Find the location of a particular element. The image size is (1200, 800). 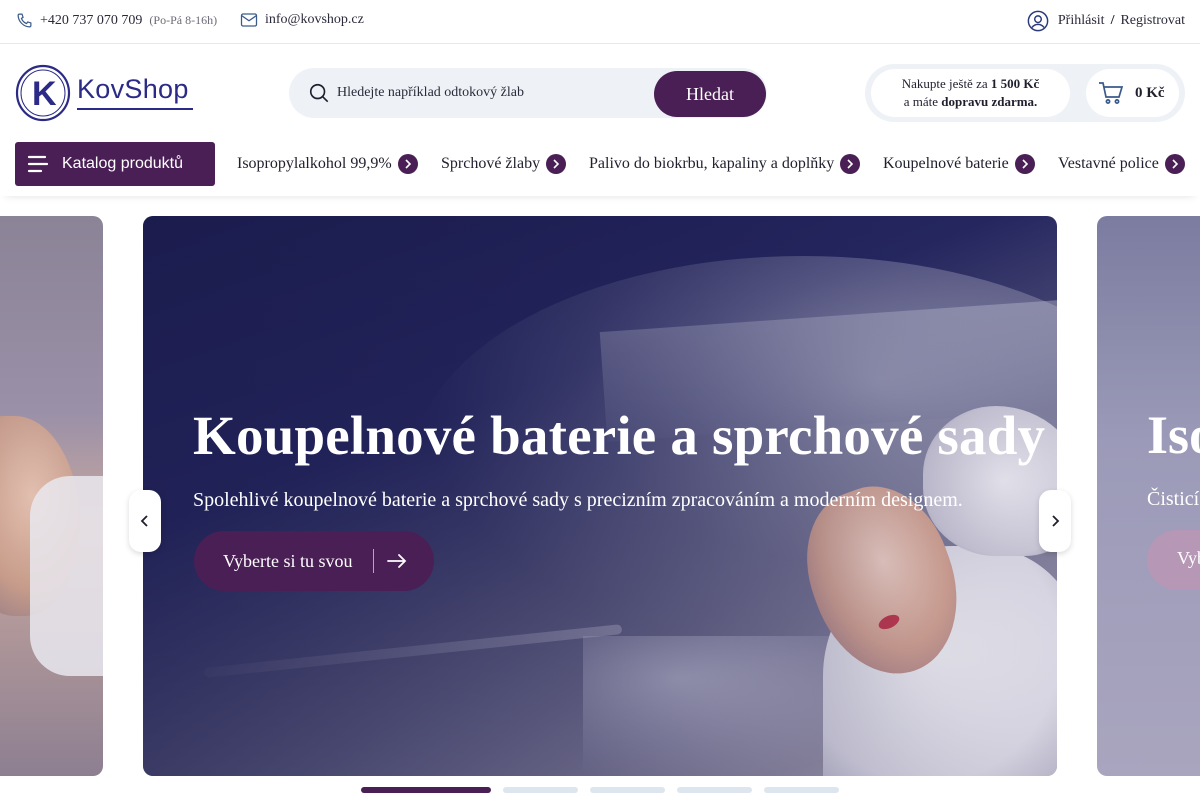

hero-cta-button: Vyberte si tu svou is located at coordinates (314, 561).